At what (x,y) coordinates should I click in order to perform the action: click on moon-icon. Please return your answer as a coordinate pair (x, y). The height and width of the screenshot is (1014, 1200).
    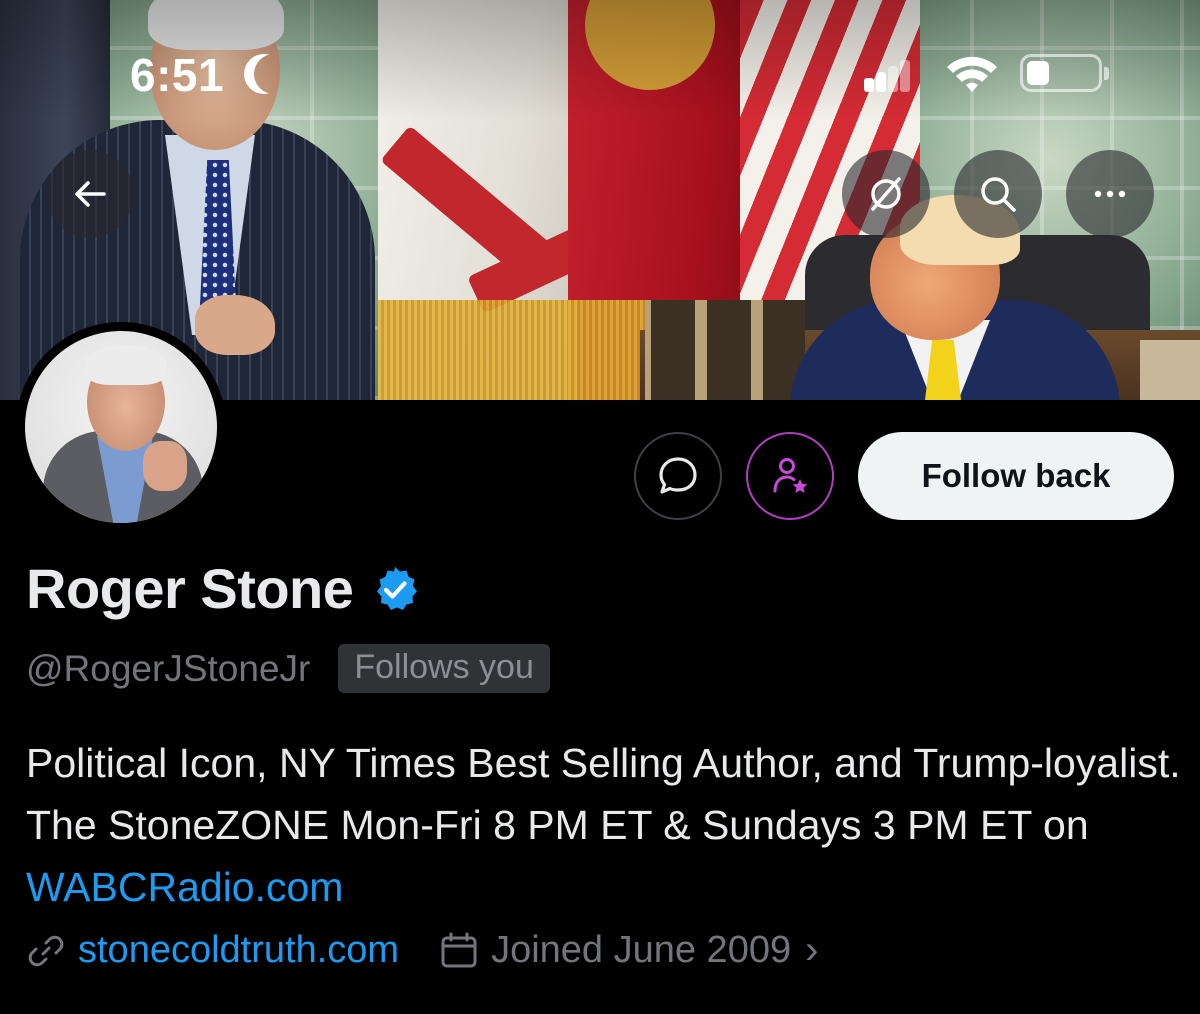
    Looking at the image, I should click on (274, 74).